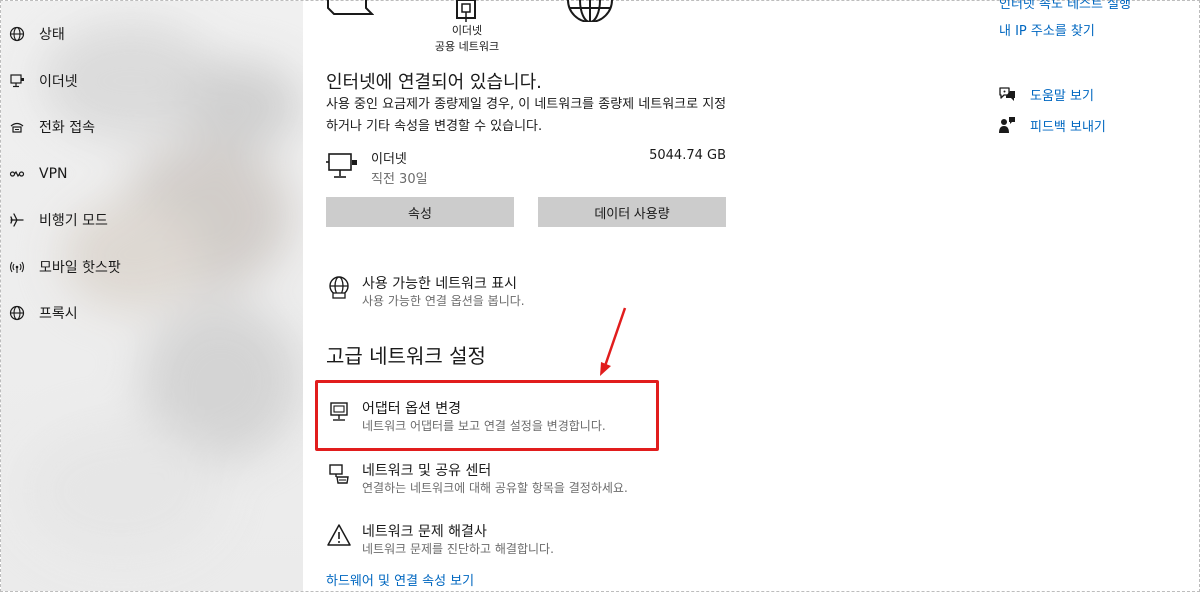 This screenshot has height=592, width=1200. Describe the element at coordinates (400, 579) in the screenshot. I see `hardware-properties-link: 하드웨어 및 연결 속성 보기` at that location.